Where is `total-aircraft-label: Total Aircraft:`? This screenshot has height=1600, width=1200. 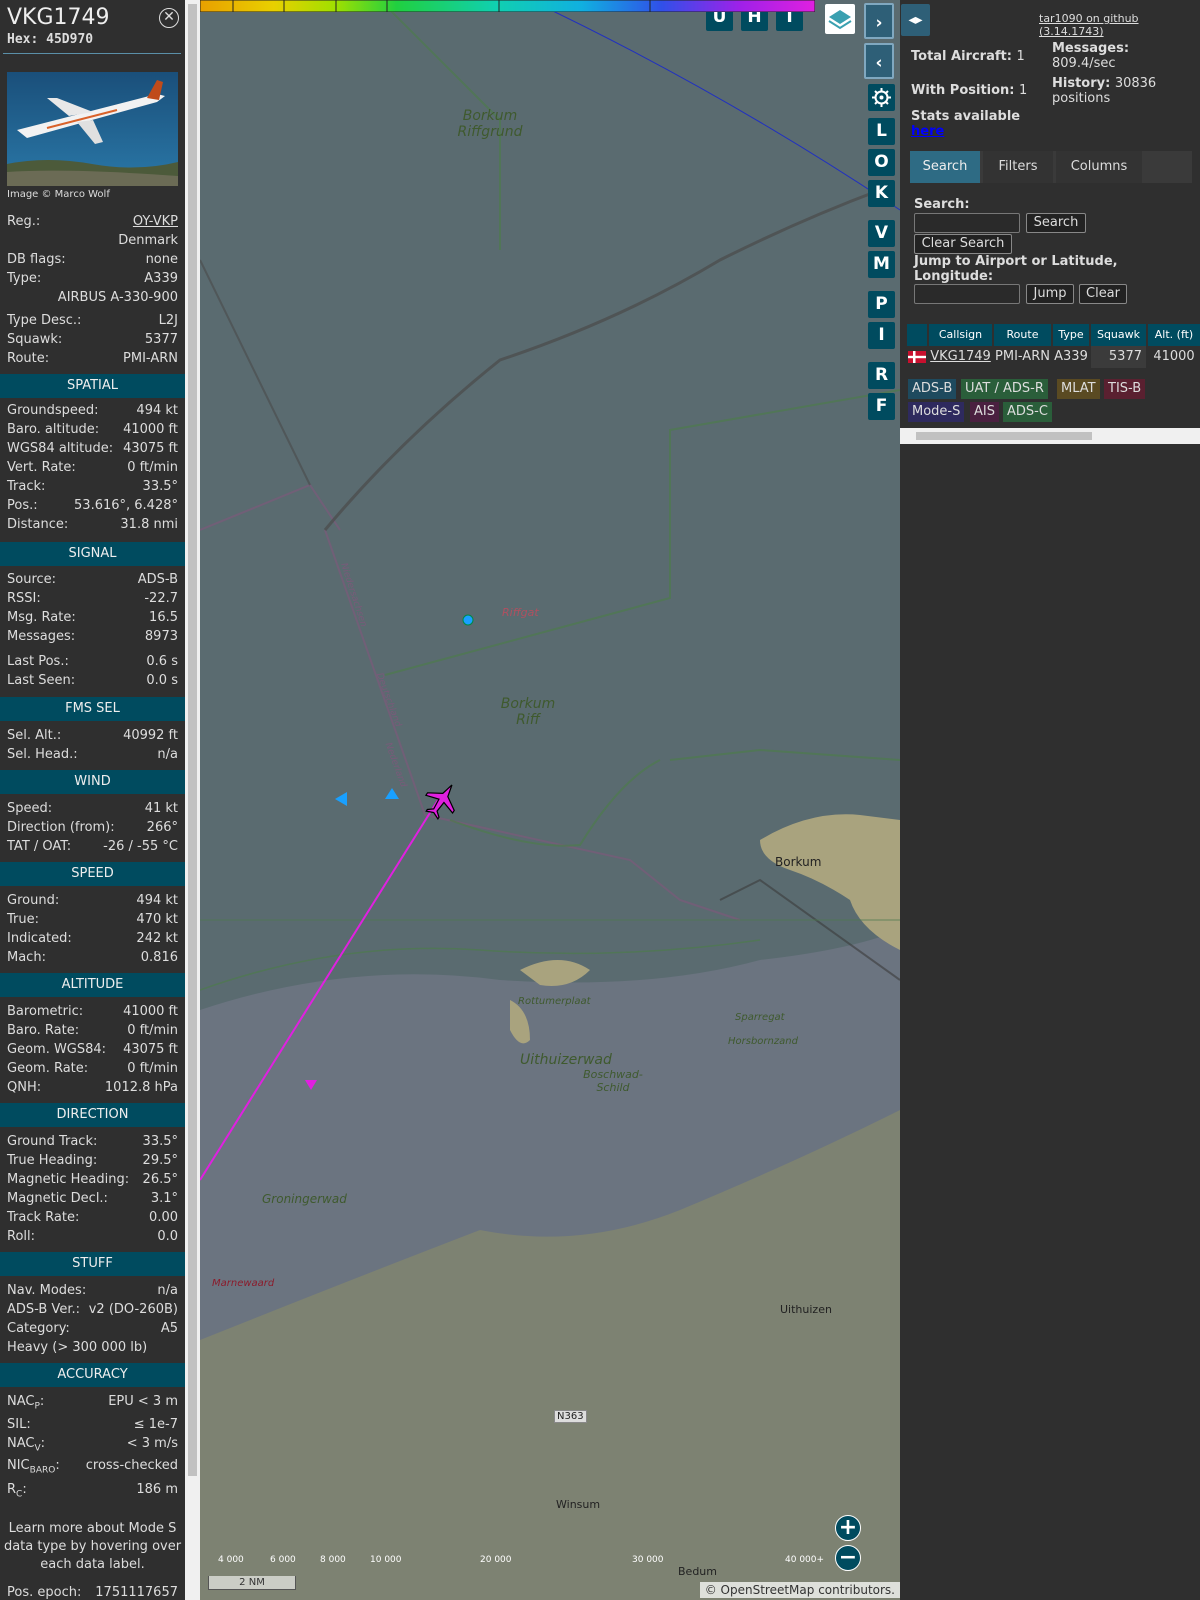 total-aircraft-label: Total Aircraft: is located at coordinates (961, 56).